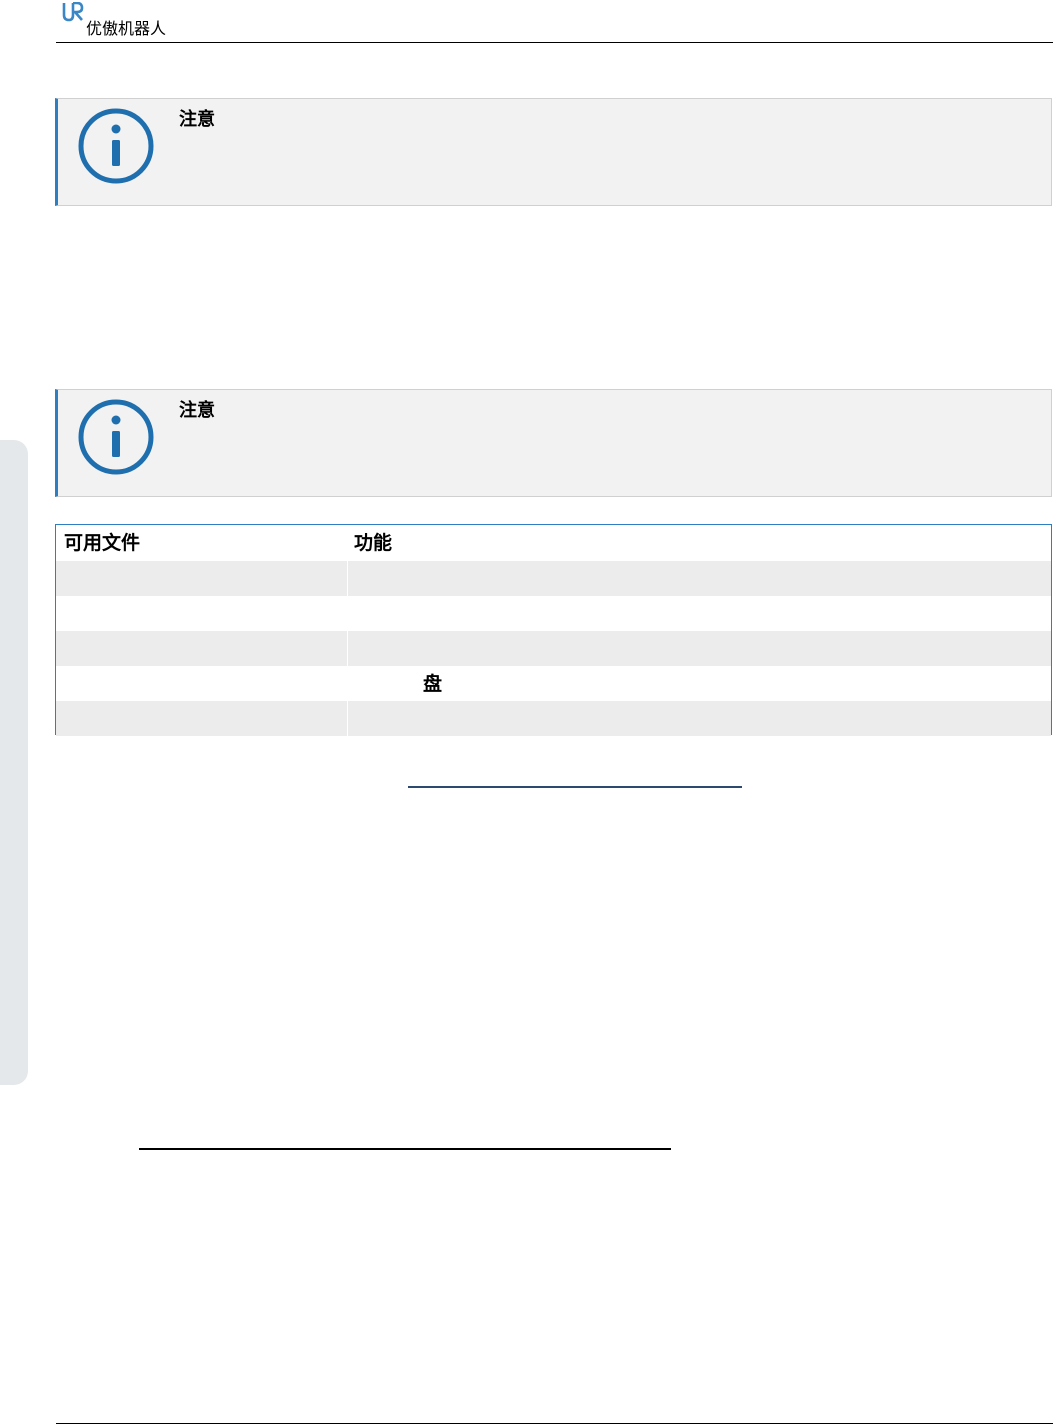  I want to click on table-row: 盘, so click(553, 683).